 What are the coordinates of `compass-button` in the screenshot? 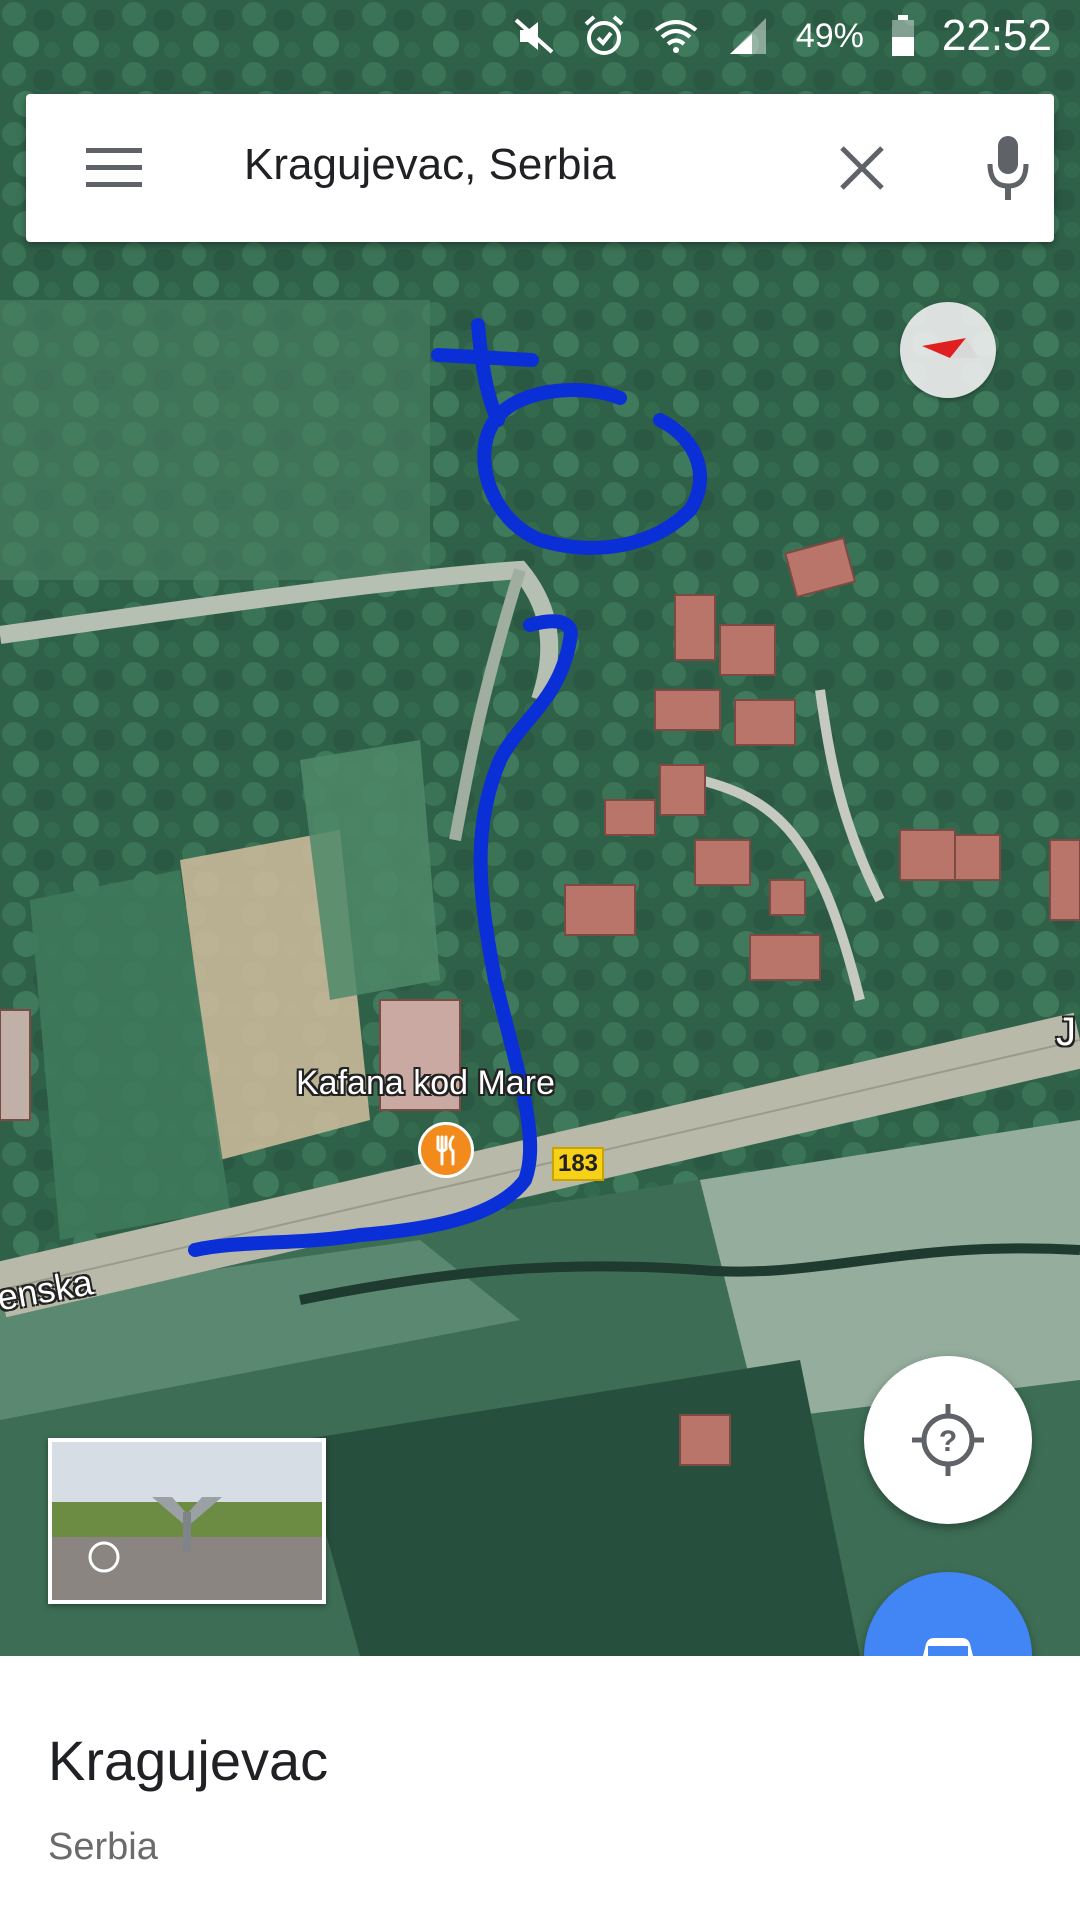 It's located at (948, 350).